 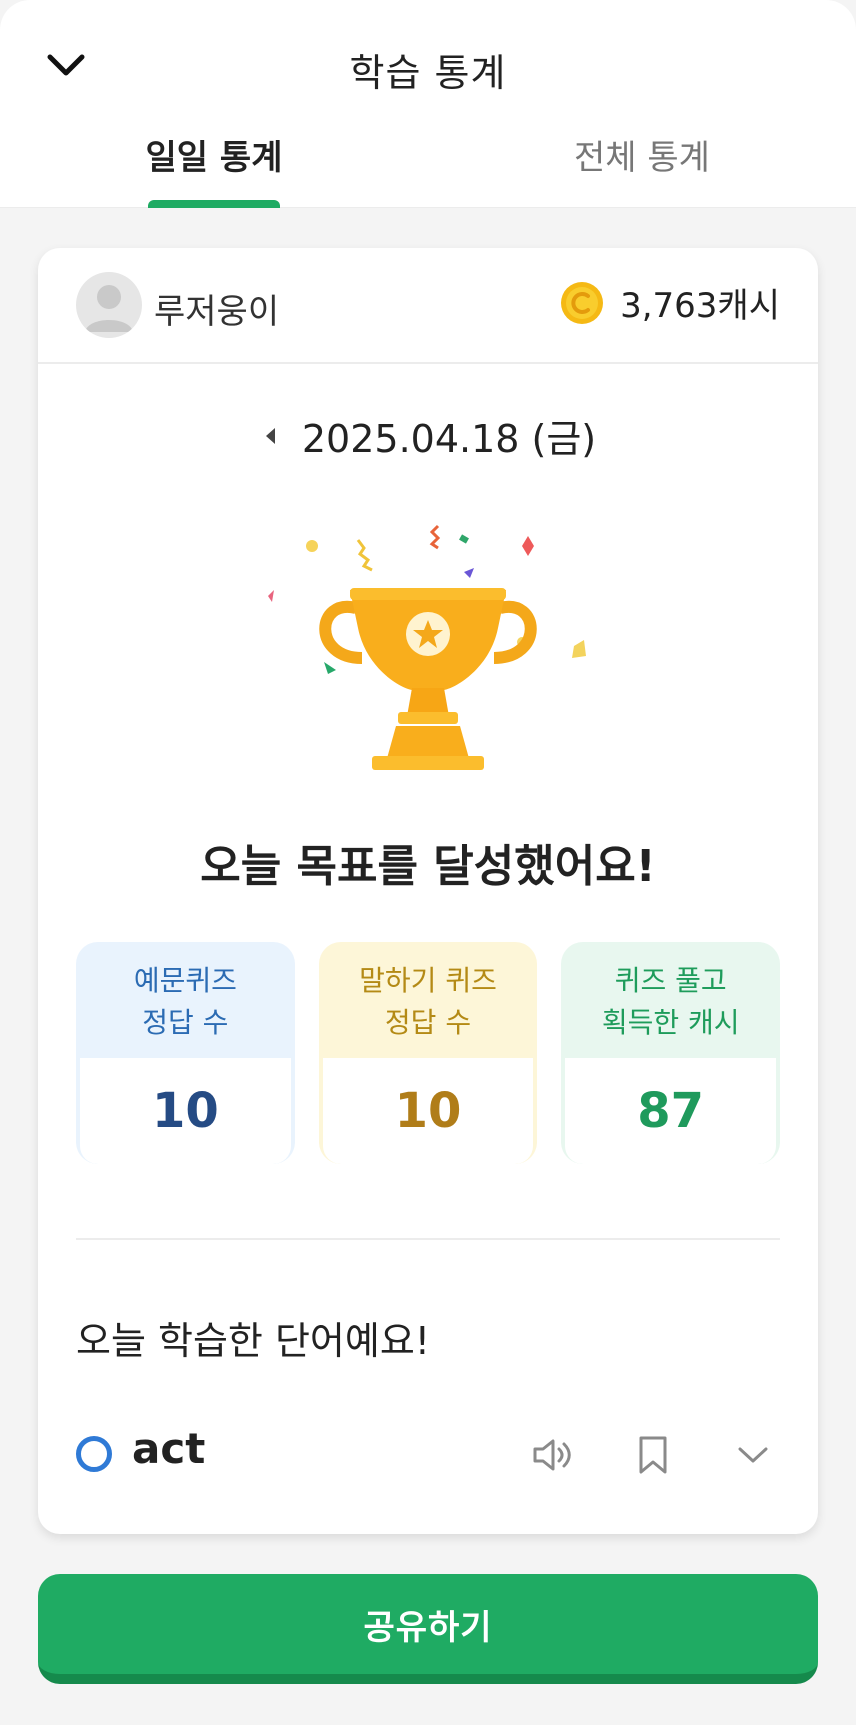 I want to click on cash-balance: 3,763캐시, so click(x=670, y=302).